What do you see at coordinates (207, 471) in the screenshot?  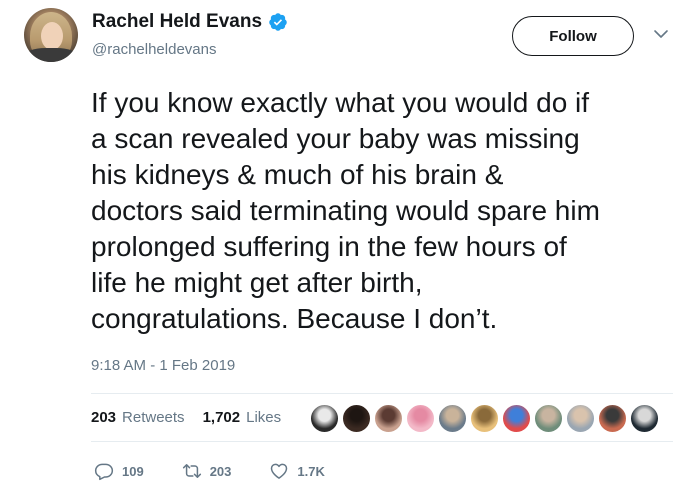 I see `retweet-button: 203` at bounding box center [207, 471].